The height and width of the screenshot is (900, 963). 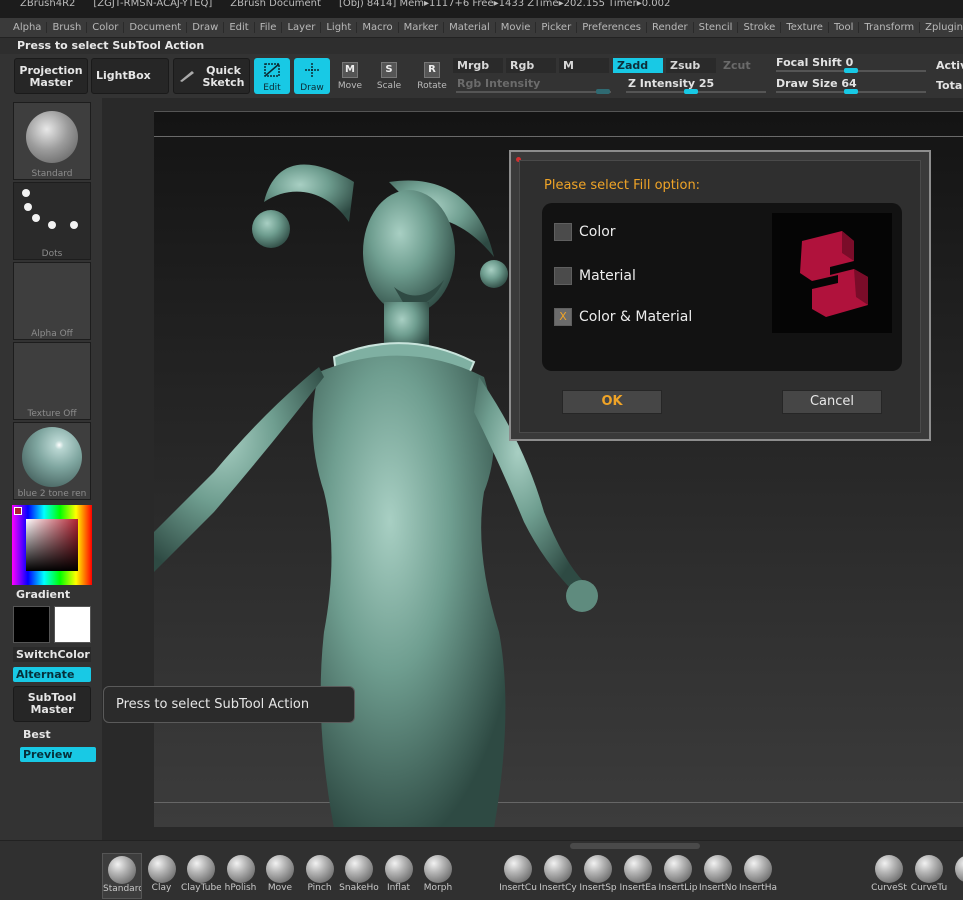 What do you see at coordinates (52, 301) in the screenshot?
I see `alpha-thumbnail: Alpha Off` at bounding box center [52, 301].